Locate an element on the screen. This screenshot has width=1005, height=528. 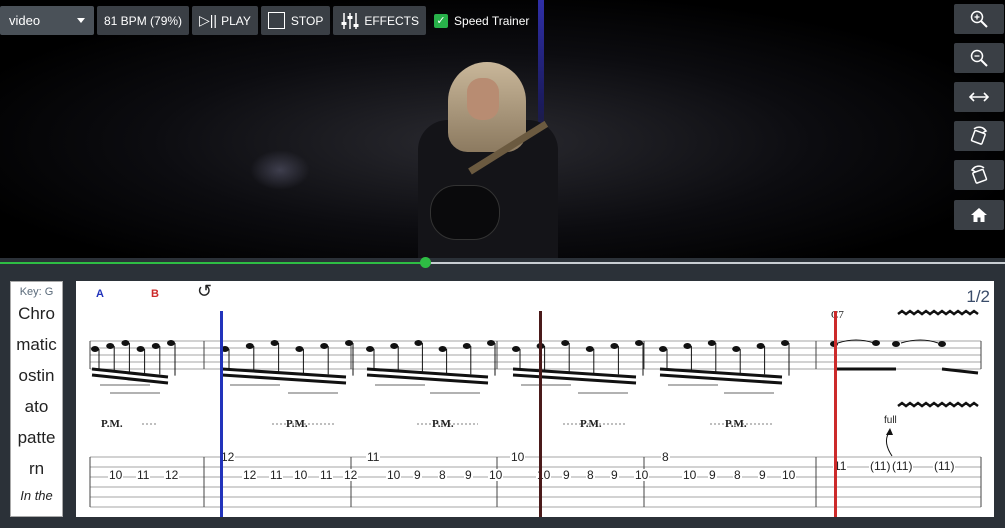
guitar-body is located at coordinates (465, 212).